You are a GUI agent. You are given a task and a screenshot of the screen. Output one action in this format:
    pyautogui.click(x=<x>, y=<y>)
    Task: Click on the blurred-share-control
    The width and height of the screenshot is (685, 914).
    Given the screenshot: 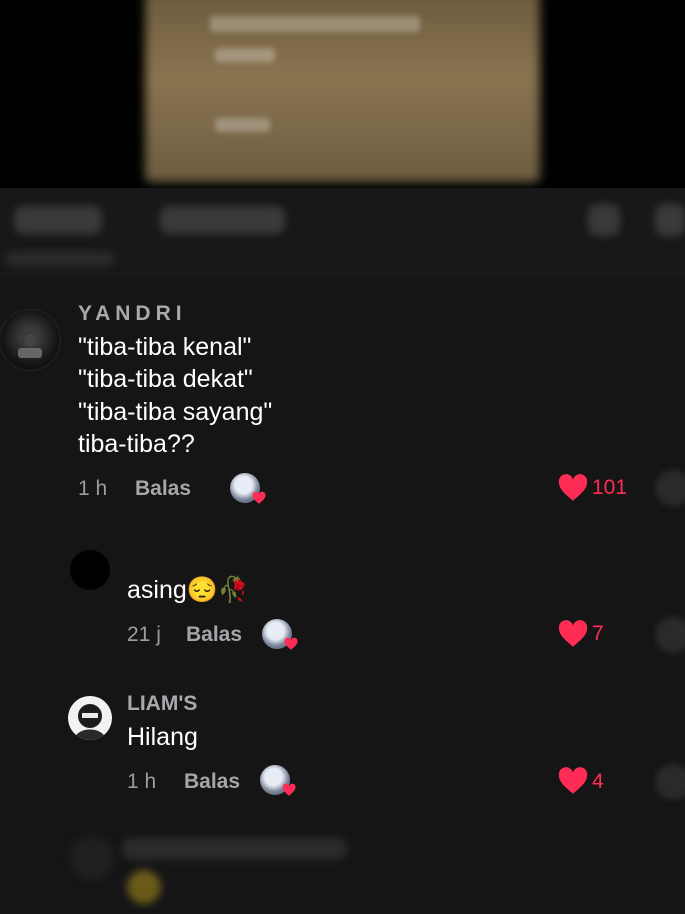 What is the action you would take?
    pyautogui.click(x=222, y=220)
    